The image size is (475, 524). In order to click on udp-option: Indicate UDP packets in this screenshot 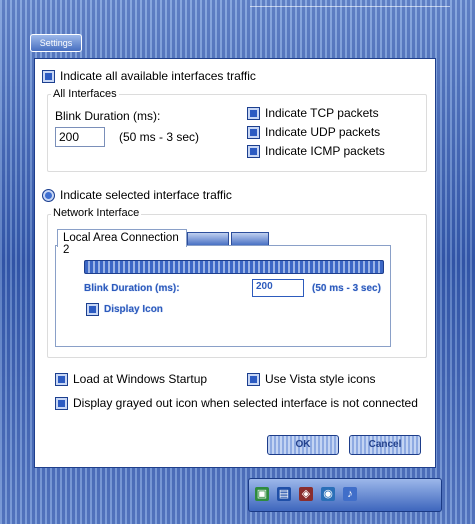, I will do `click(313, 132)`.